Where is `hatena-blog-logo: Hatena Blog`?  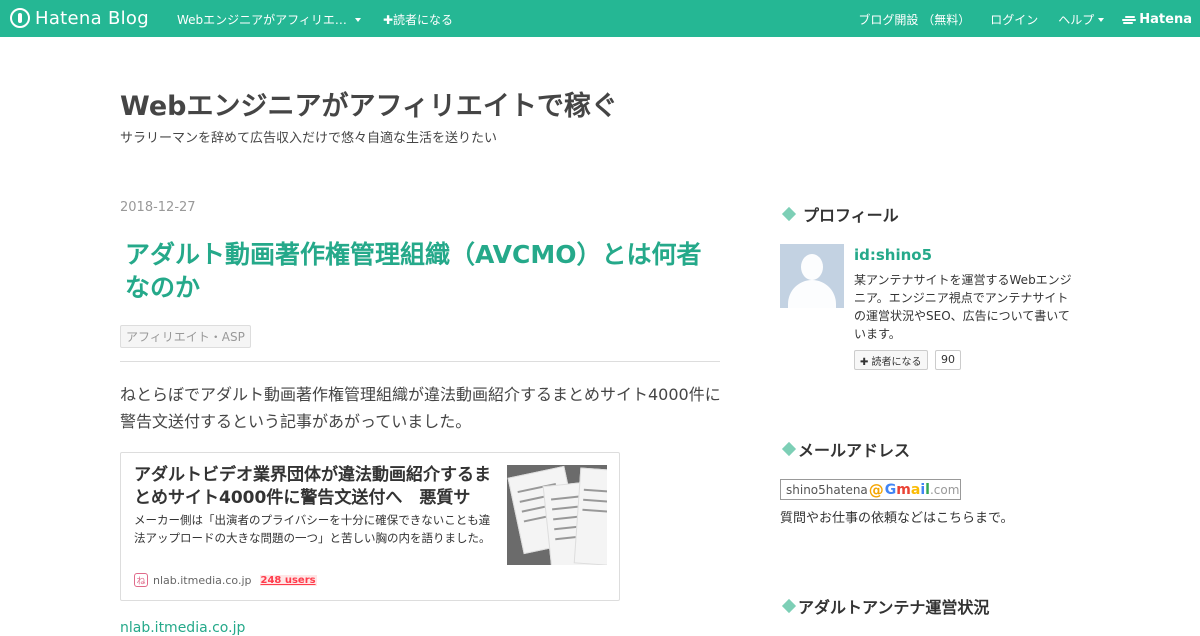
hatena-blog-logo: Hatena Blog is located at coordinates (79, 18).